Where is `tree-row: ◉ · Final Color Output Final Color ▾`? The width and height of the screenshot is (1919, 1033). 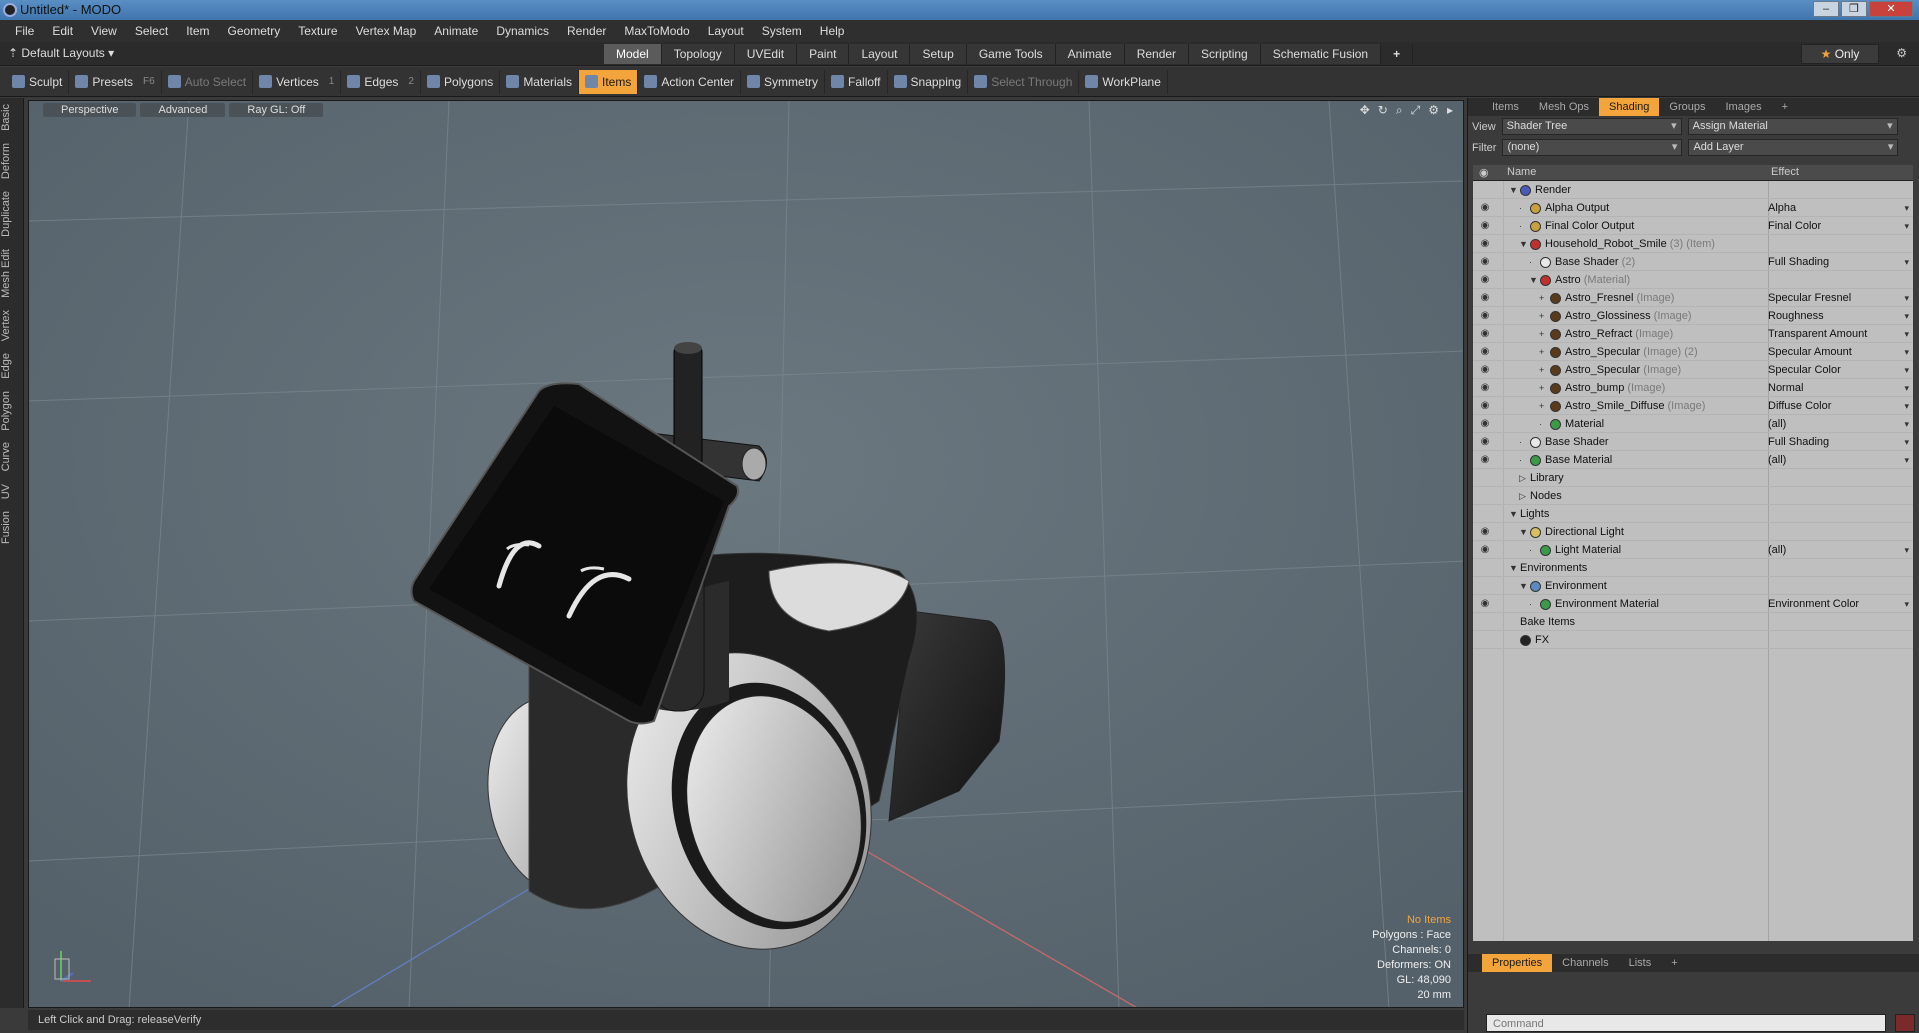 tree-row: ◉ · Final Color Output Final Color ▾ is located at coordinates (1693, 226).